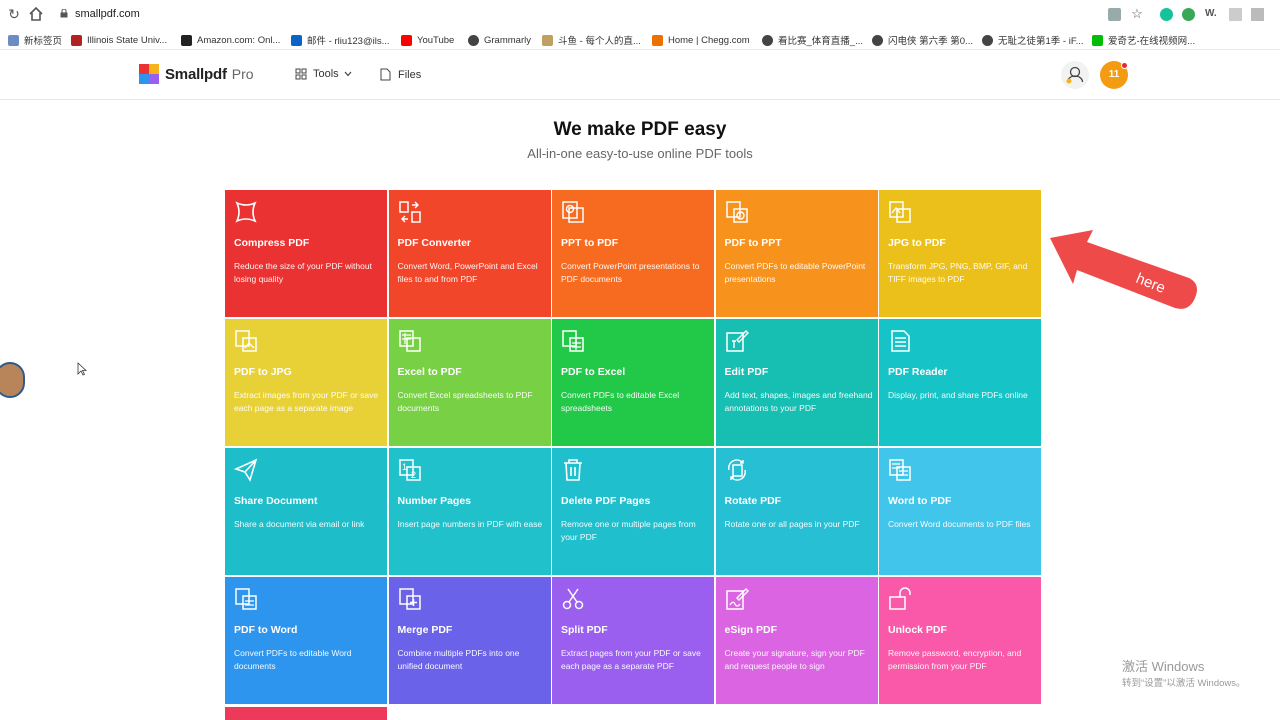  I want to click on user-menu-button, so click(1075, 75).